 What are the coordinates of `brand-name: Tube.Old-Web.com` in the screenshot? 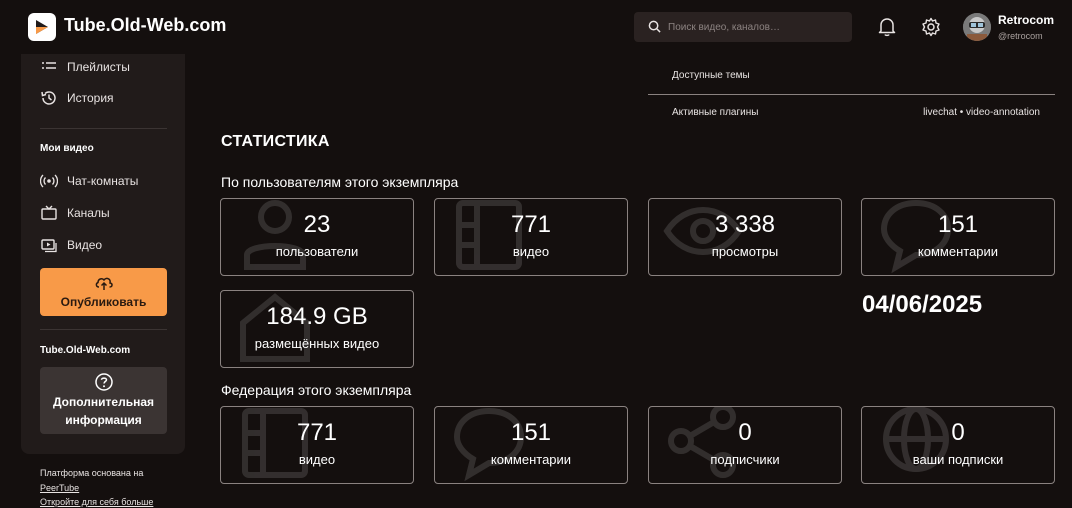 It's located at (145, 25).